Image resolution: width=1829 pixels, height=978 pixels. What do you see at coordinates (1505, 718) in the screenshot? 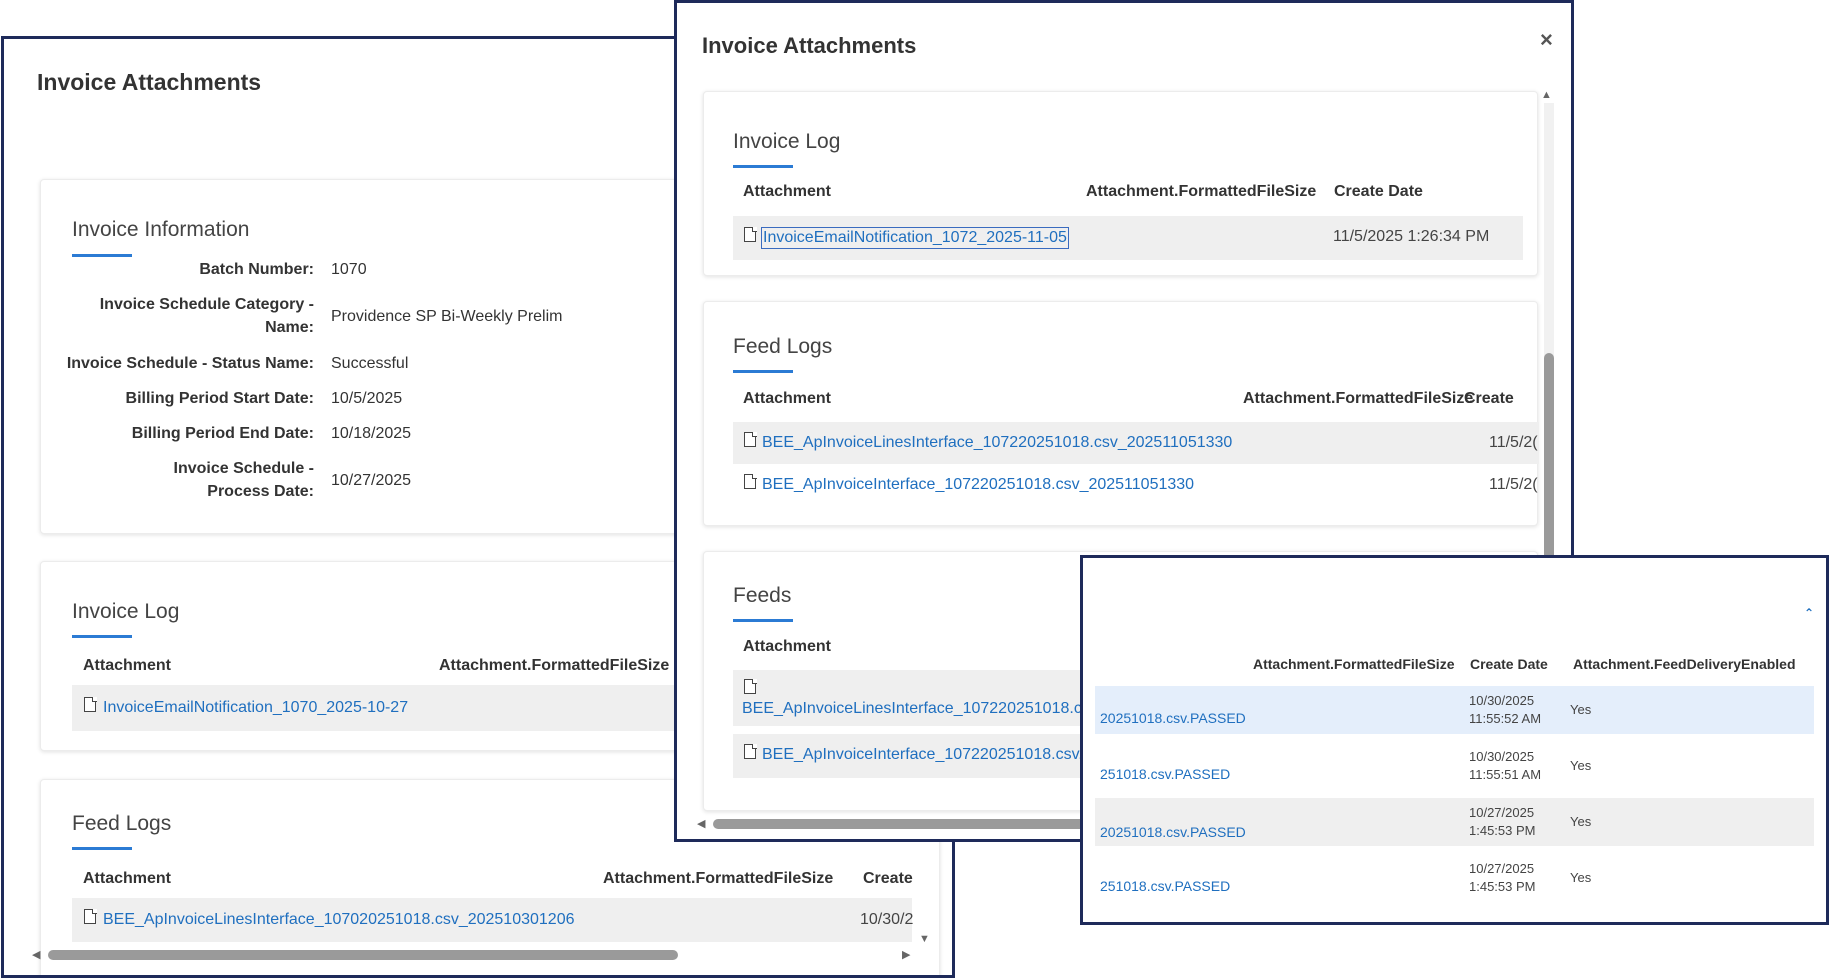
I see `create-time-cell: 11:55:52 AM` at bounding box center [1505, 718].